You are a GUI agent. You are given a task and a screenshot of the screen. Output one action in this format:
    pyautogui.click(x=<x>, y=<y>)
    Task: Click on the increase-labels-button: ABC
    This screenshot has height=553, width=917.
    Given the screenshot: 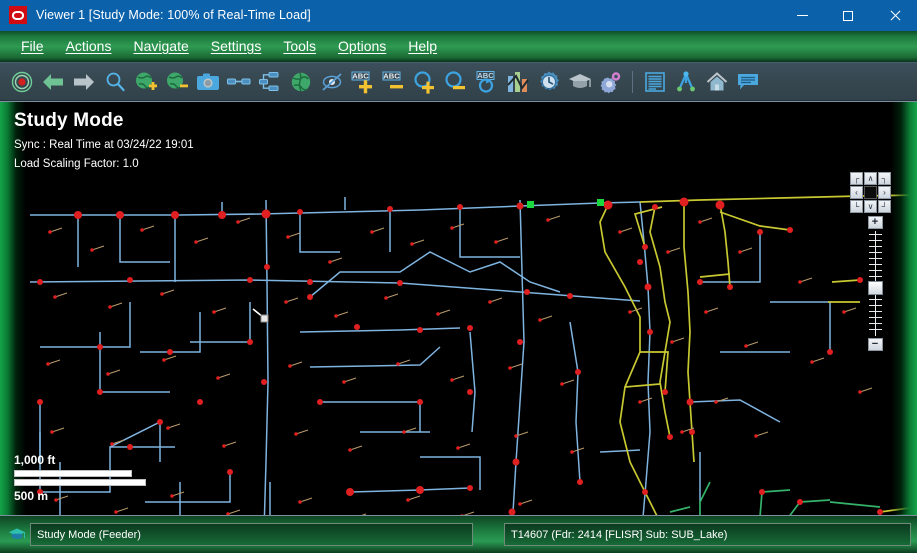 What is the action you would take?
    pyautogui.click(x=362, y=81)
    